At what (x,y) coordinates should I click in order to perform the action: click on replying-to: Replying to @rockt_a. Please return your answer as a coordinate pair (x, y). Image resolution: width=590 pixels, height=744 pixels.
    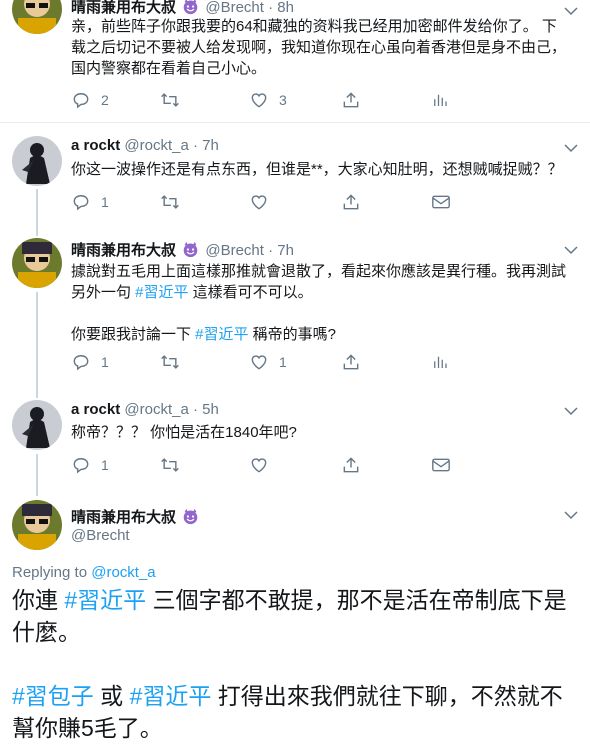
    Looking at the image, I should click on (84, 572).